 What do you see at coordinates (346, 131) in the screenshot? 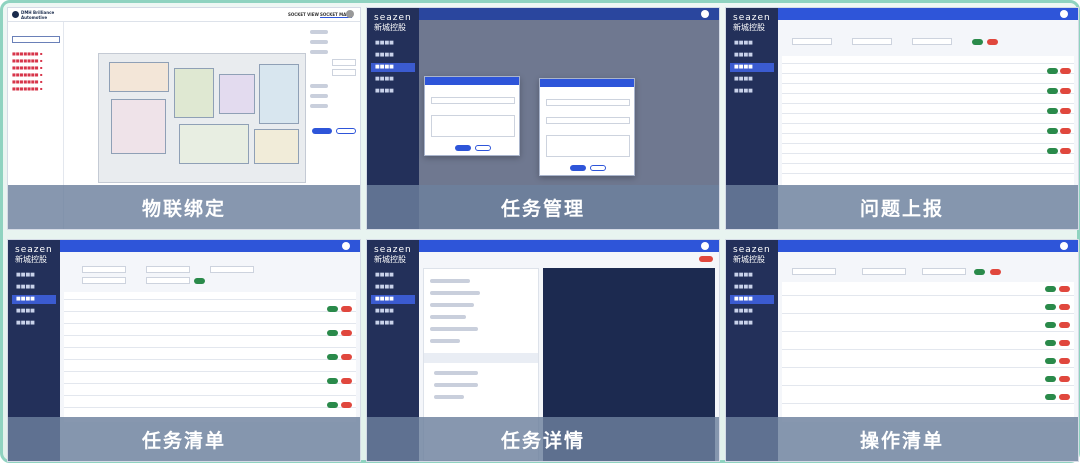
I see `cancel-button` at bounding box center [346, 131].